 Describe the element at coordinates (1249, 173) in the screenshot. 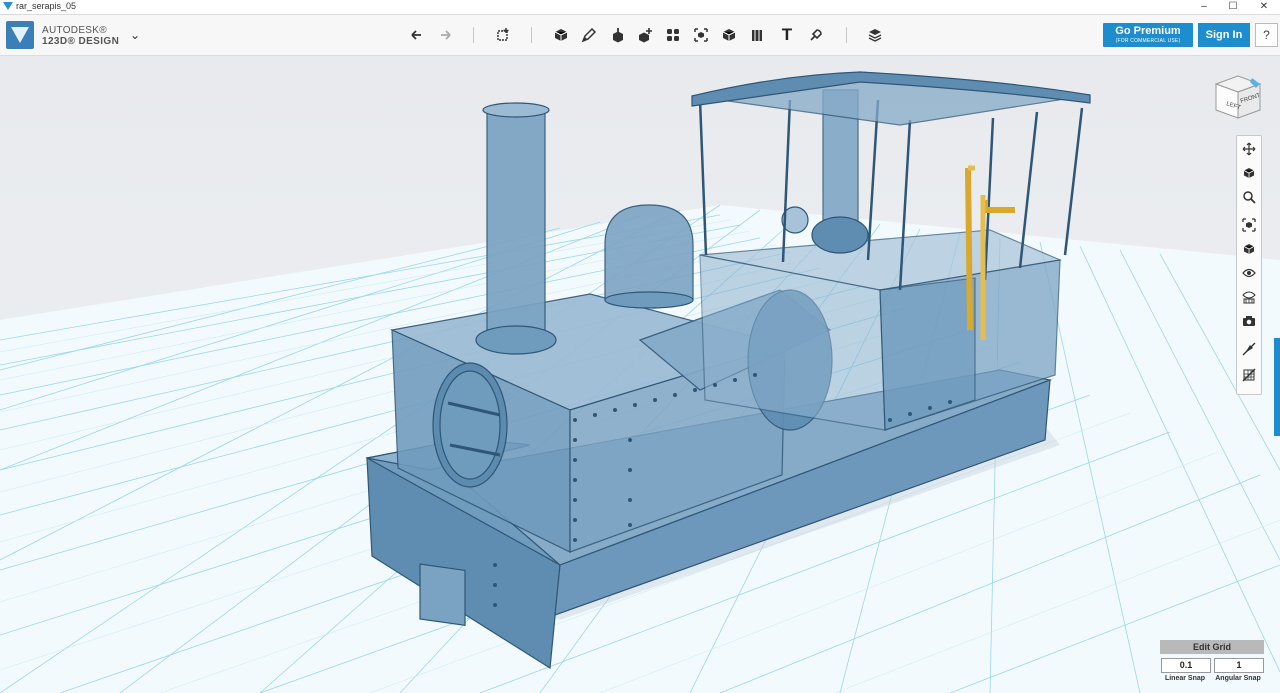

I see `orbit-icon` at that location.